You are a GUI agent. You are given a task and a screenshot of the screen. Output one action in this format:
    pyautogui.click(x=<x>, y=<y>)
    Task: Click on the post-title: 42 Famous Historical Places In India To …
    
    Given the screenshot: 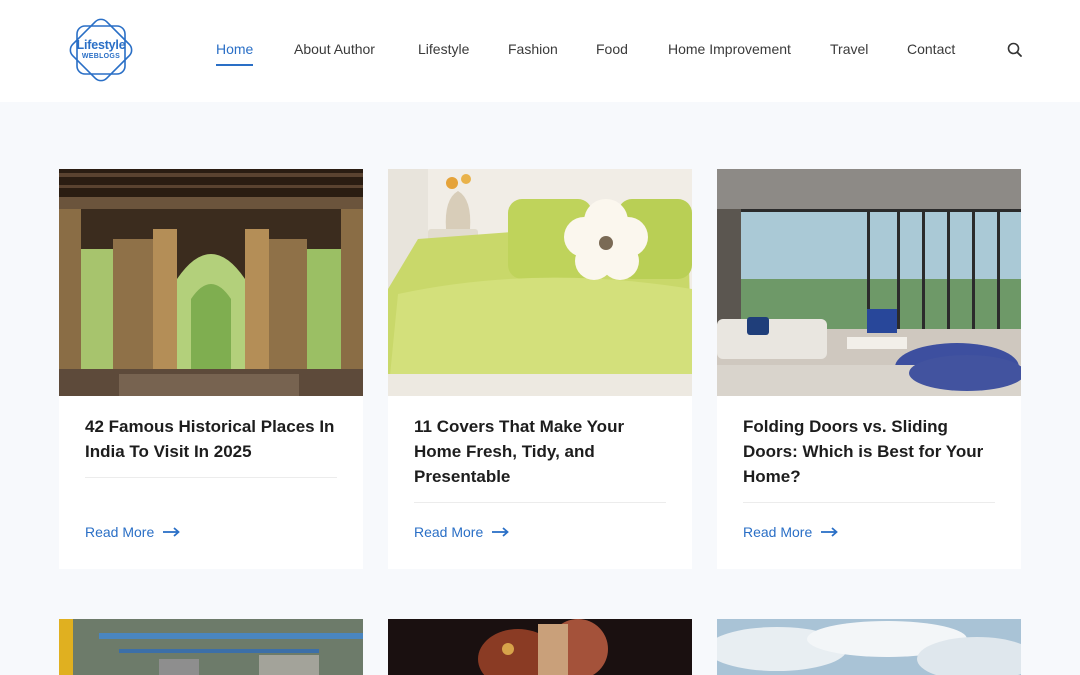 What is the action you would take?
    pyautogui.click(x=212, y=439)
    